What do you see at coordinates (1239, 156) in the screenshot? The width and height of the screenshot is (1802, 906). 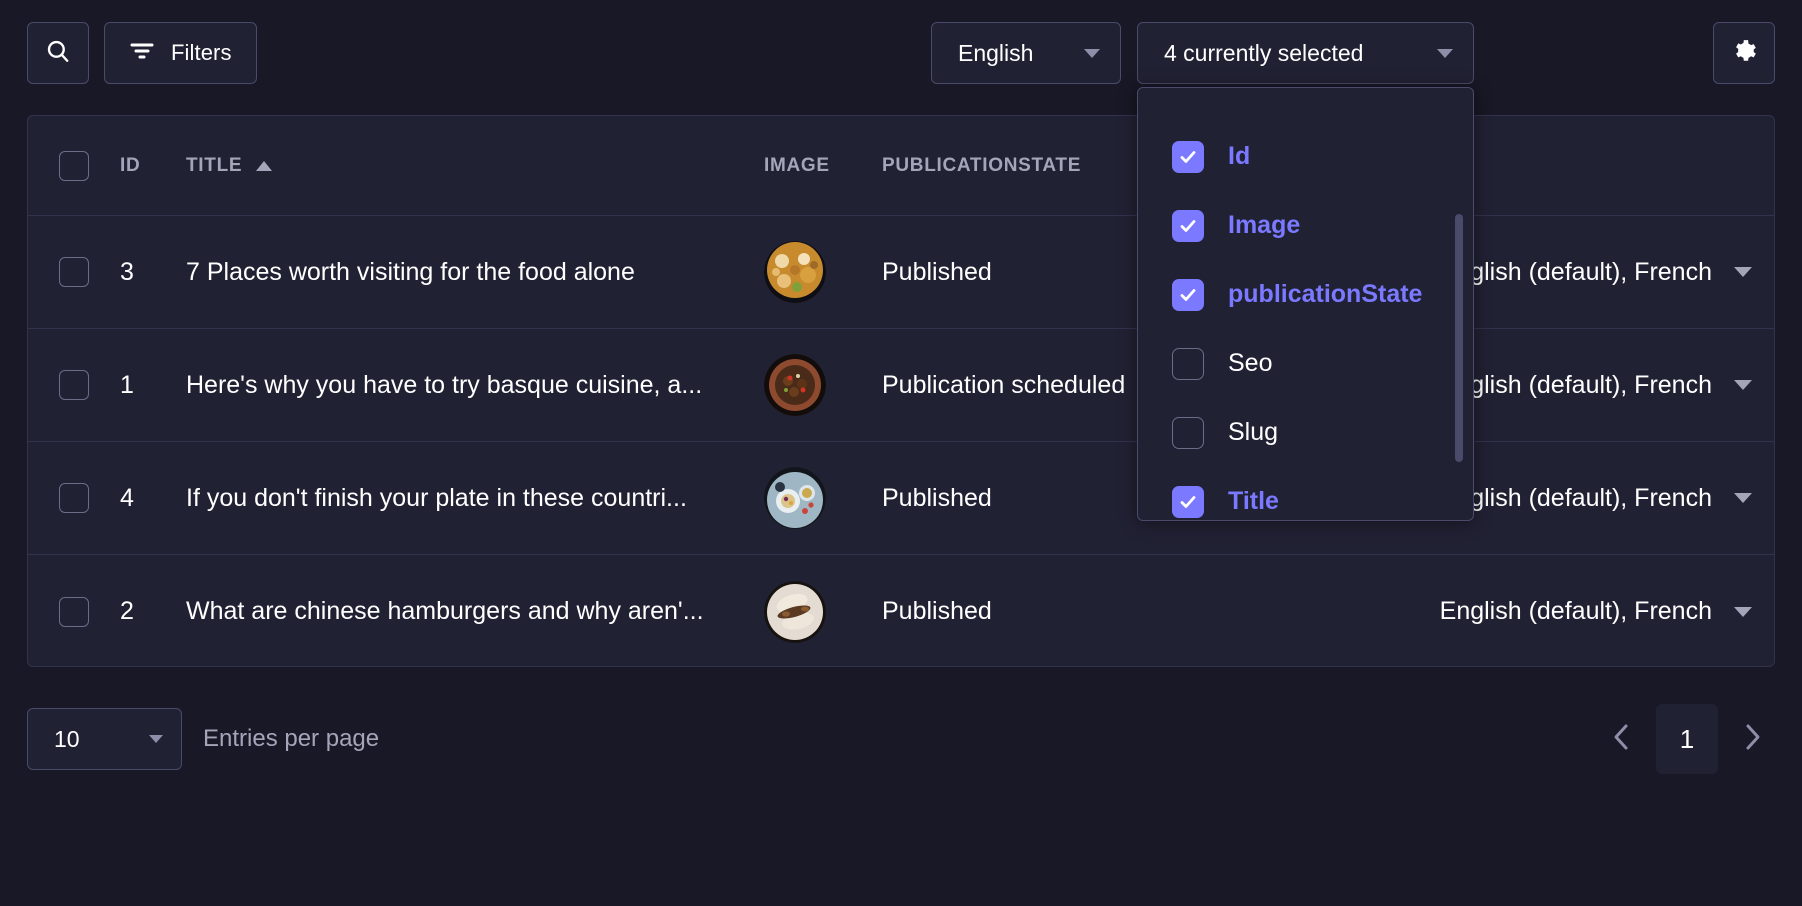 I see `fields-option-label: Id` at bounding box center [1239, 156].